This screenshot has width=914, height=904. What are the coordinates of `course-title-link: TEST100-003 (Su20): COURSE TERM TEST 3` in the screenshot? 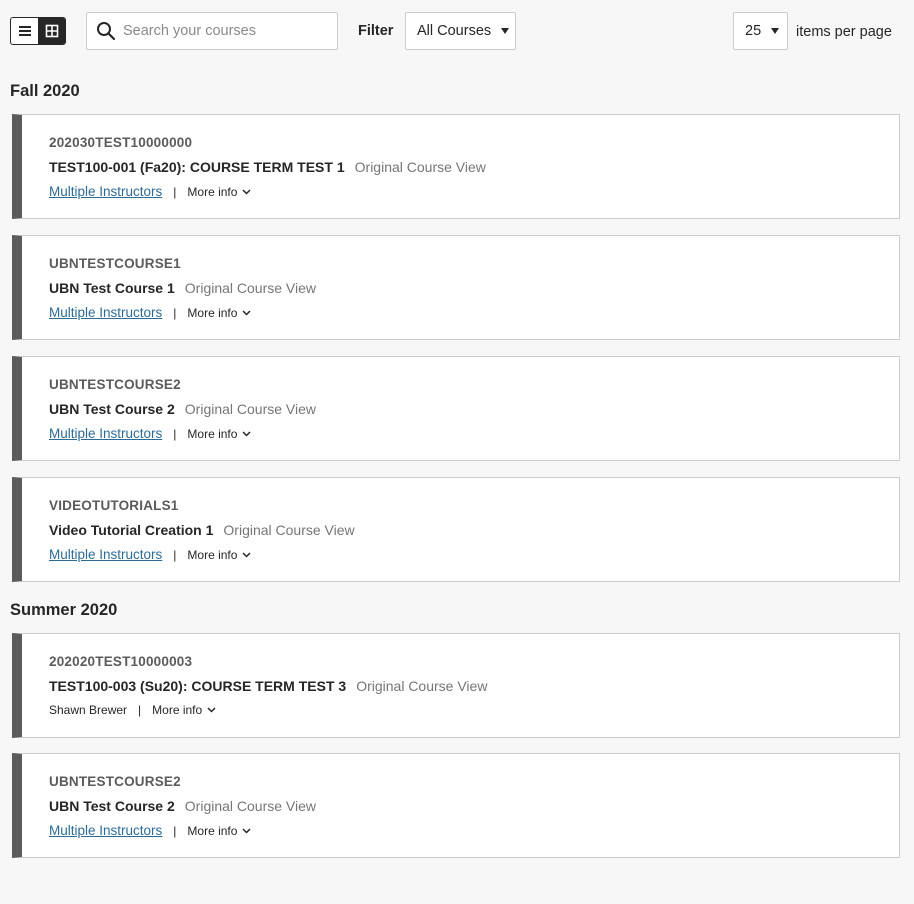 It's located at (197, 686).